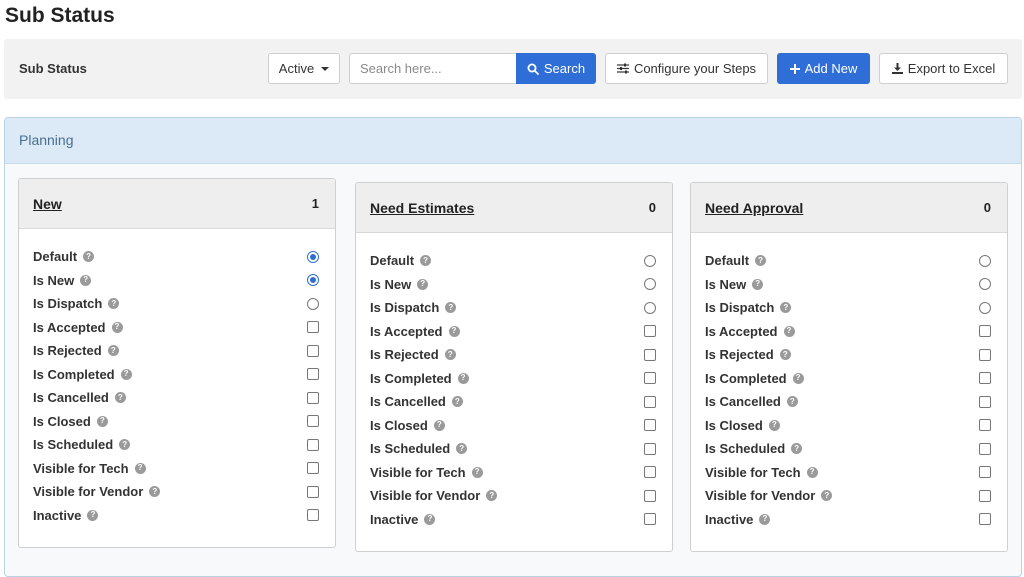  Describe the element at coordinates (177, 281) in the screenshot. I see `option-row: Is New?` at that location.